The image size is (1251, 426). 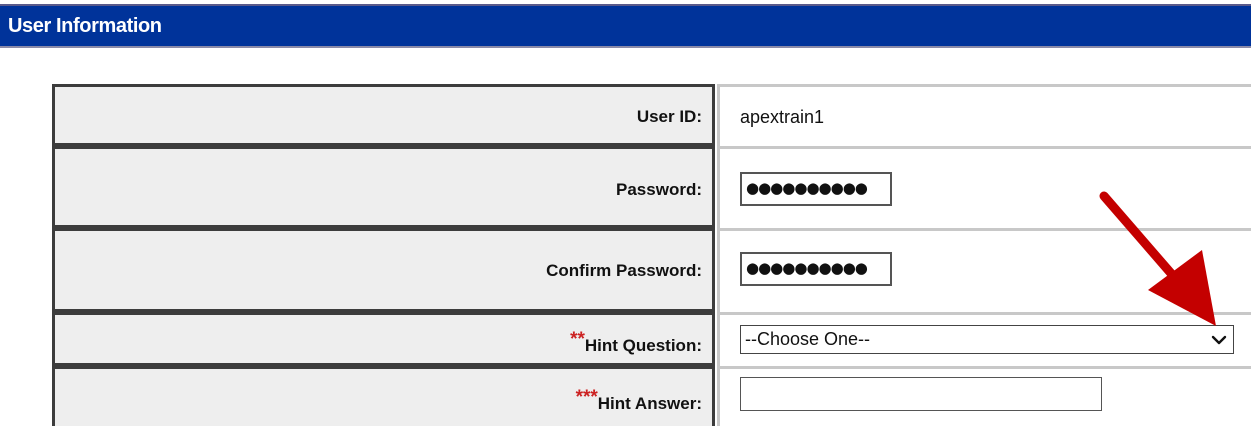 What do you see at coordinates (1157, 258) in the screenshot?
I see `red-arrow-icon` at bounding box center [1157, 258].